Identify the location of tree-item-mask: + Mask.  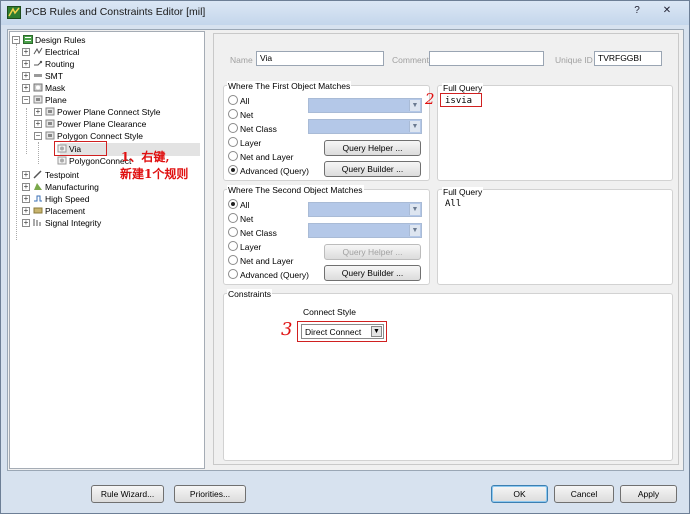
(105, 88).